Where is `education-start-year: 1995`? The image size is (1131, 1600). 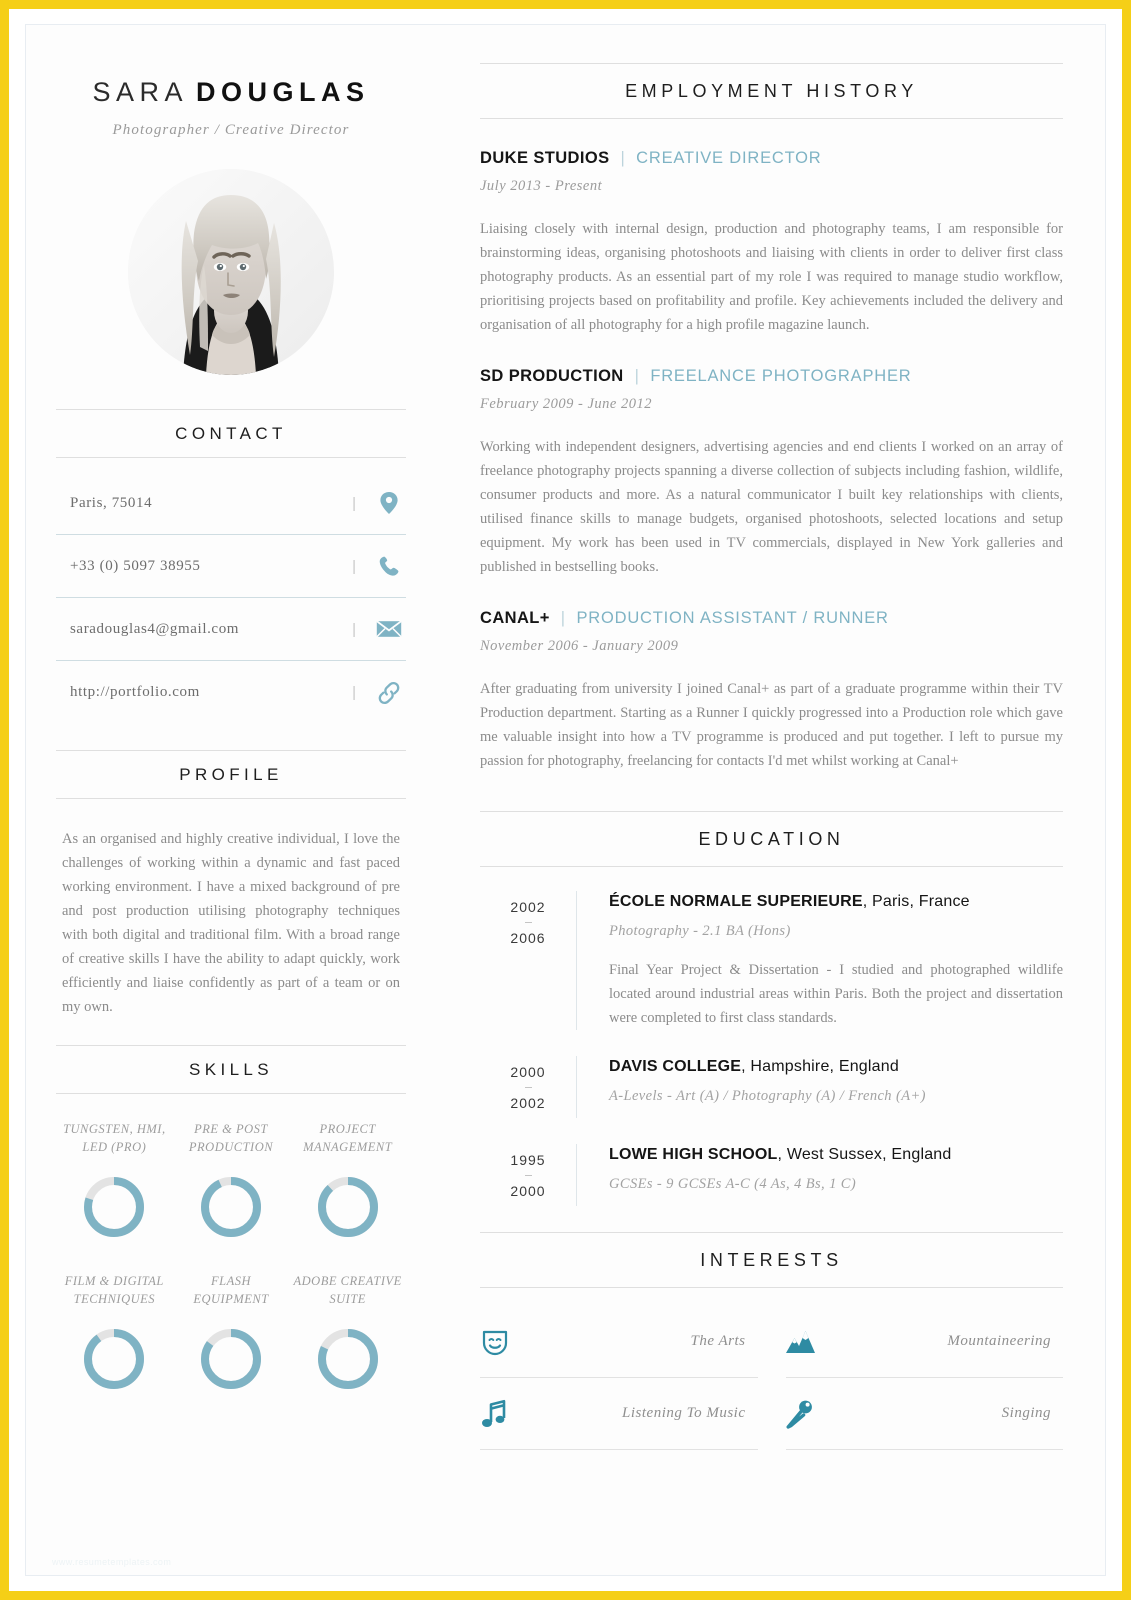 education-start-year: 1995 is located at coordinates (528, 1160).